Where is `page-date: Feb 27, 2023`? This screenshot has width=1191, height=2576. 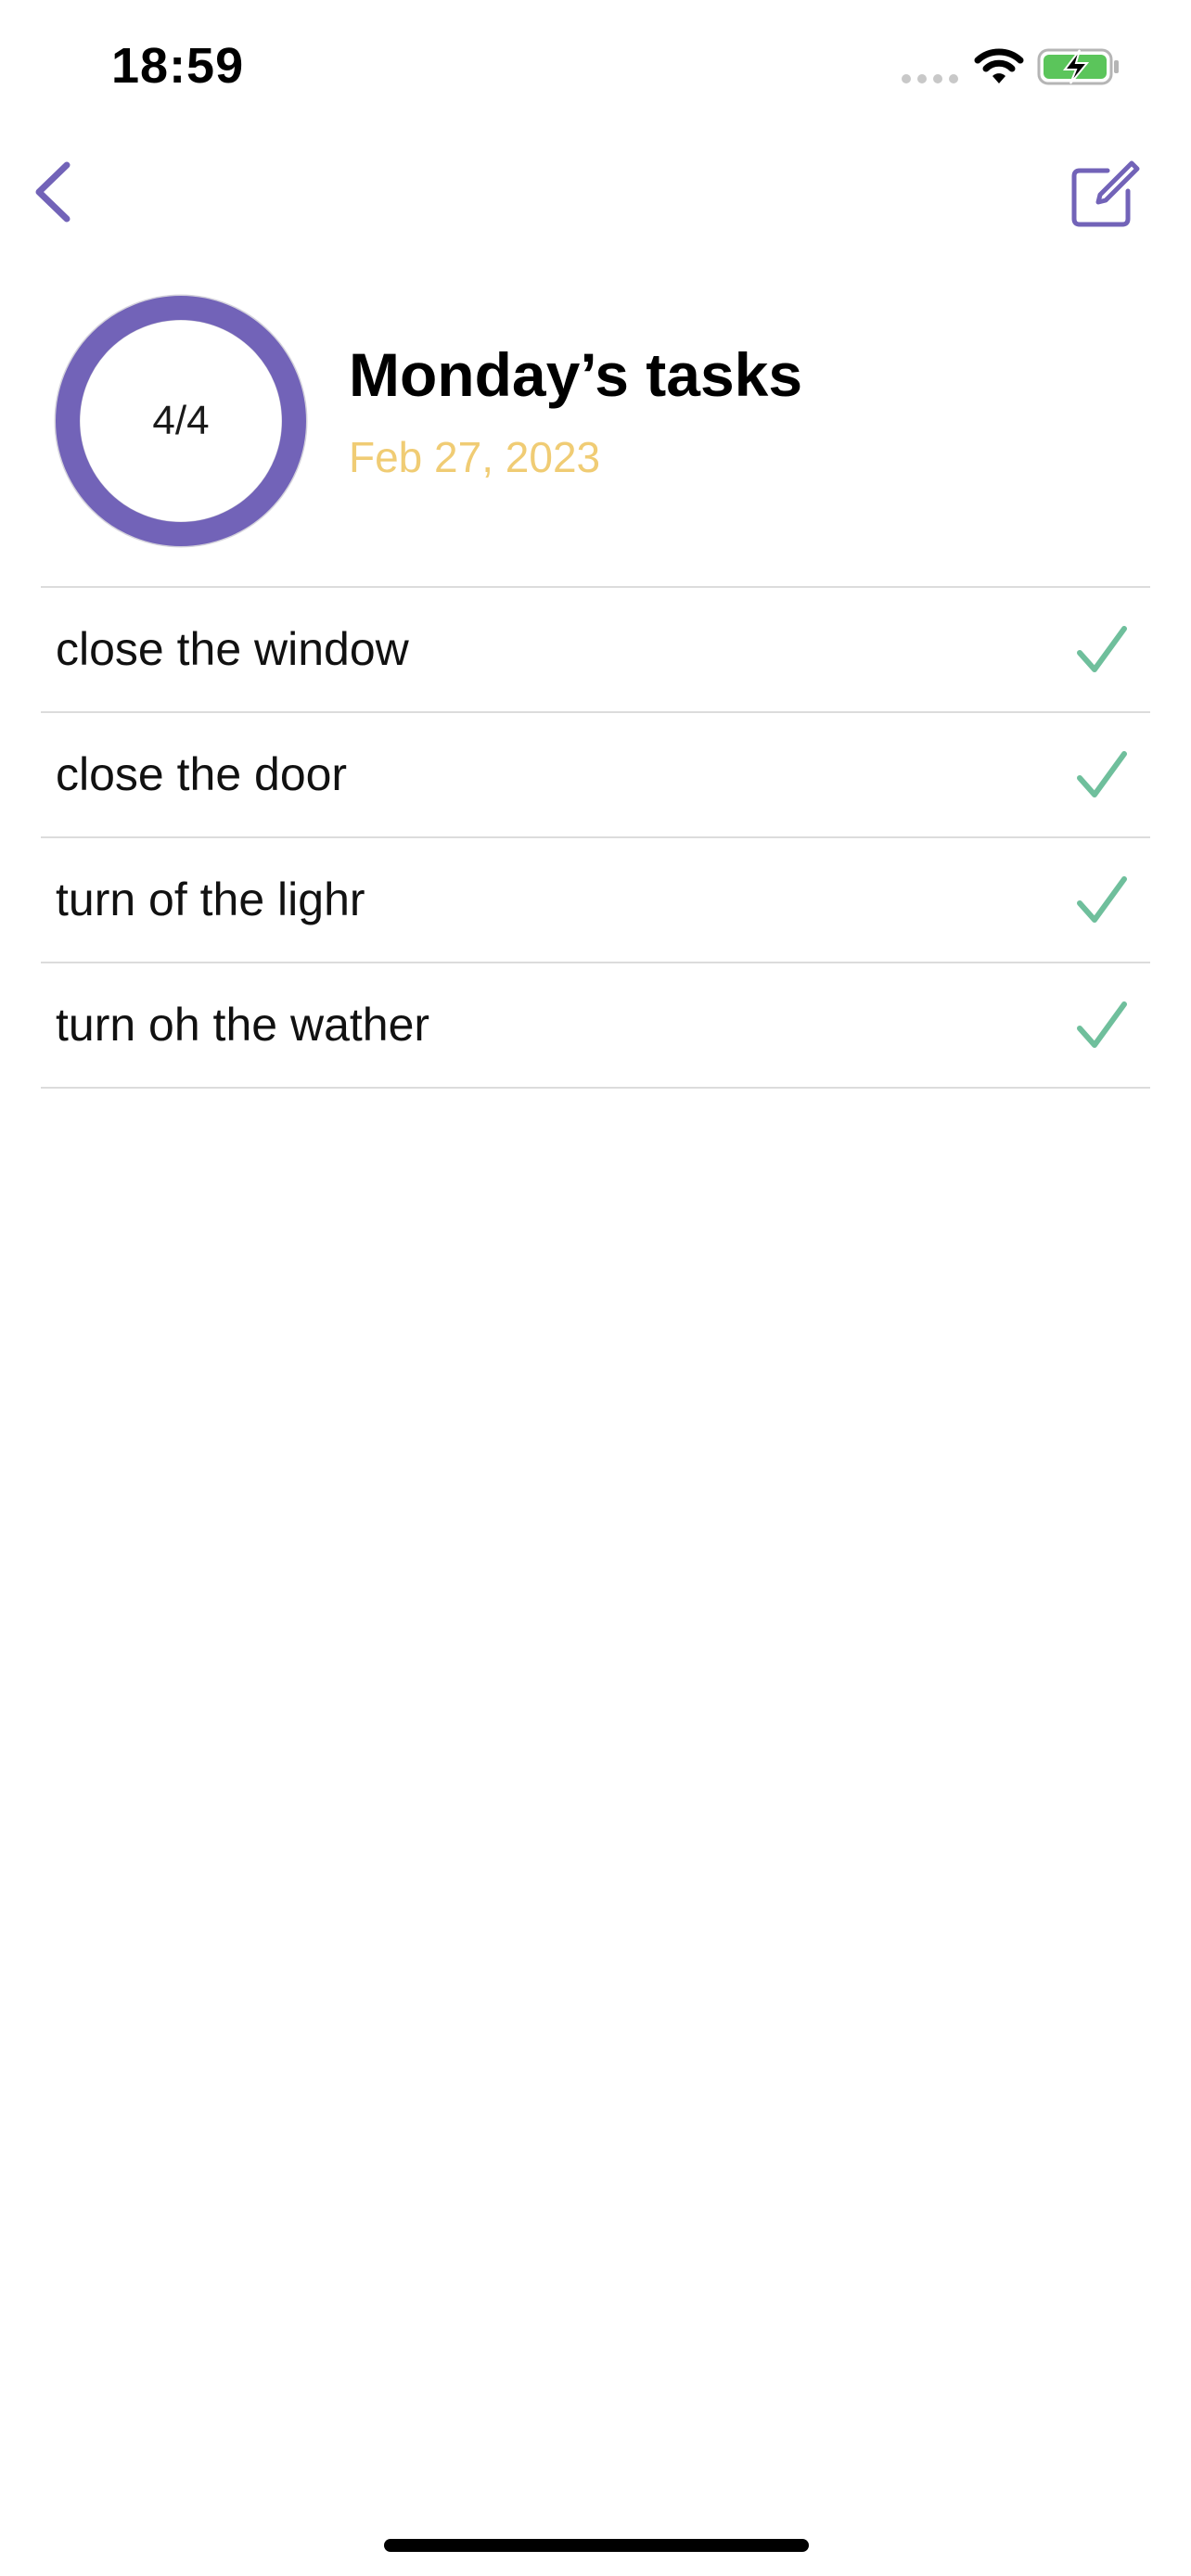
page-date: Feb 27, 2023 is located at coordinates (475, 457).